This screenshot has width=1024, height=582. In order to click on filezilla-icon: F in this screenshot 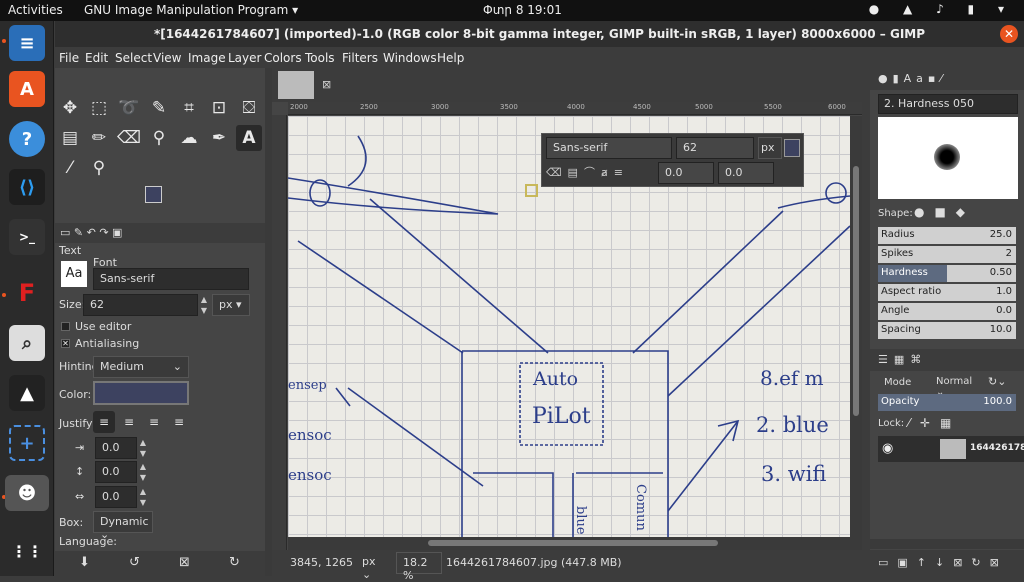, I will do `click(27, 293)`.